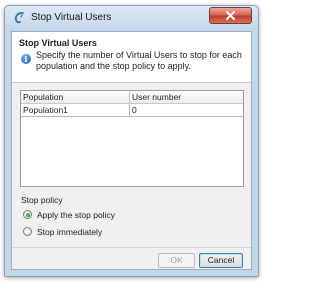 The width and height of the screenshot is (320, 283). What do you see at coordinates (71, 17) in the screenshot?
I see `window-title: Stop Virtual Users` at bounding box center [71, 17].